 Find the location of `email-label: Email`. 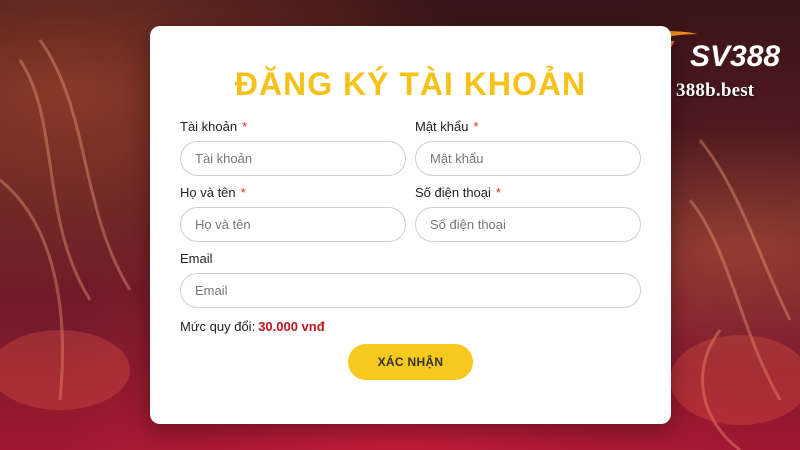

email-label: Email is located at coordinates (196, 258).